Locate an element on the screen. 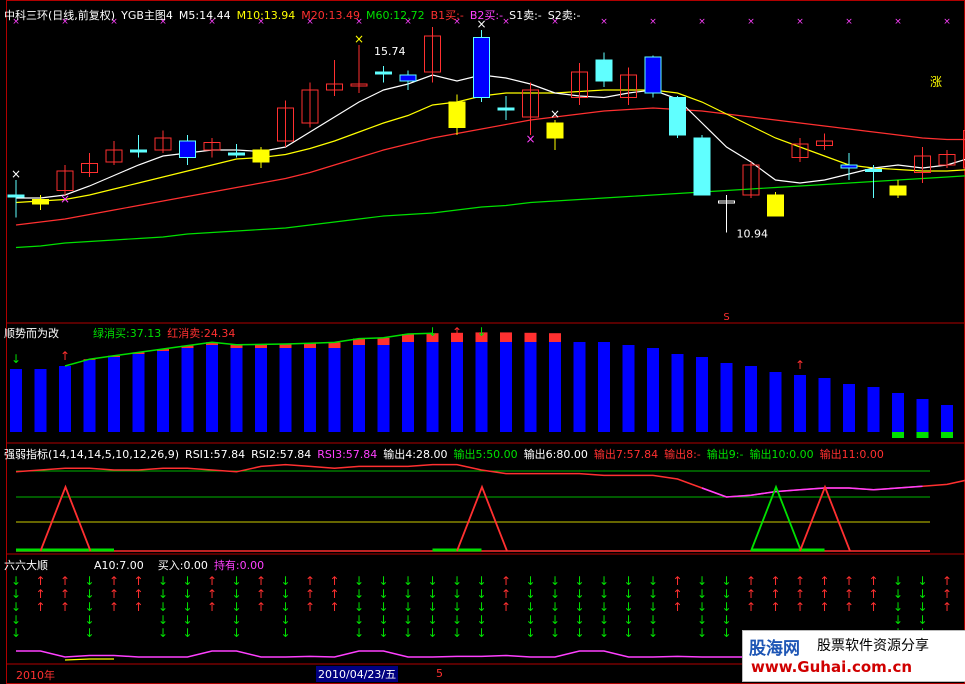  output4-value: 输出4:28.00 is located at coordinates (415, 454).